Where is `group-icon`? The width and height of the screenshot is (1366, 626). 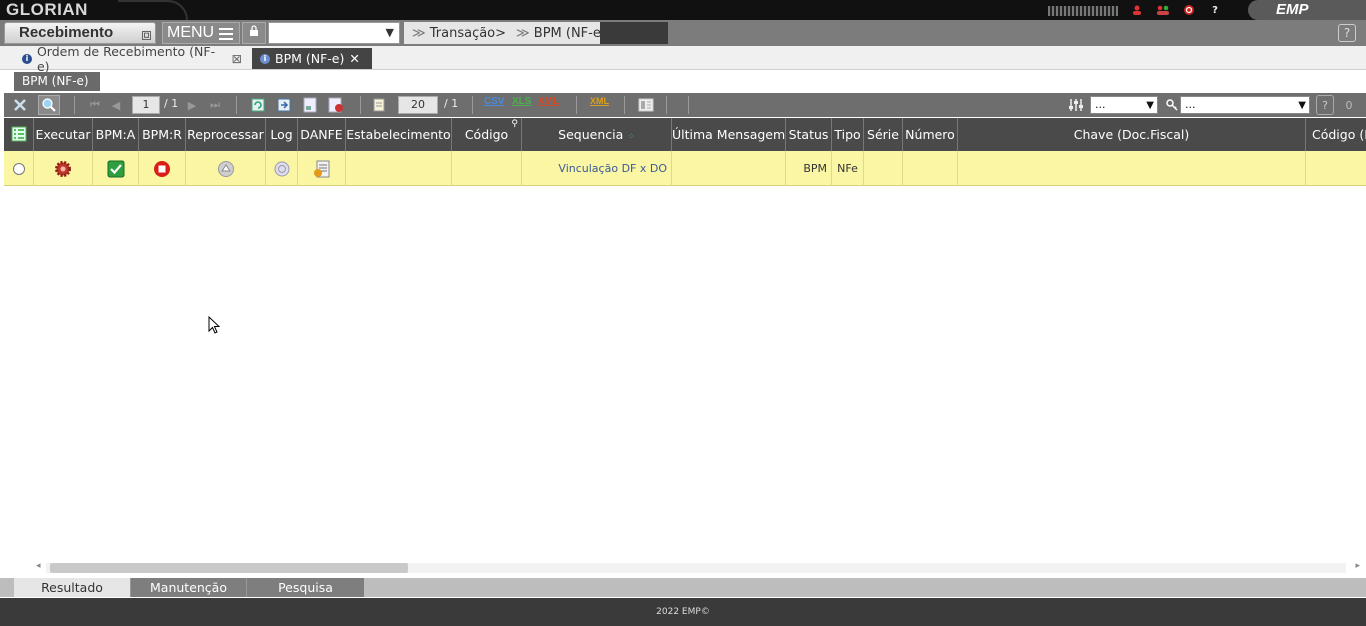 group-icon is located at coordinates (1163, 10).